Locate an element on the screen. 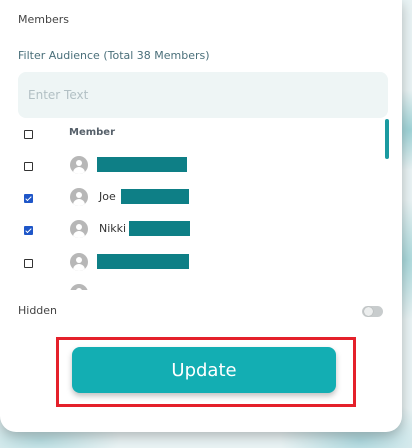 This screenshot has width=412, height=448. members-section-label: Members is located at coordinates (43, 19).